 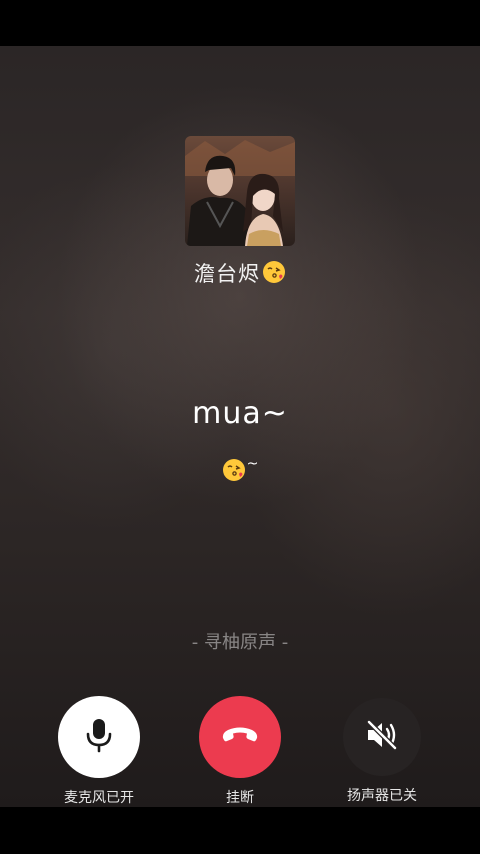 I want to click on hangup-control: 挂断, so click(x=240, y=751).